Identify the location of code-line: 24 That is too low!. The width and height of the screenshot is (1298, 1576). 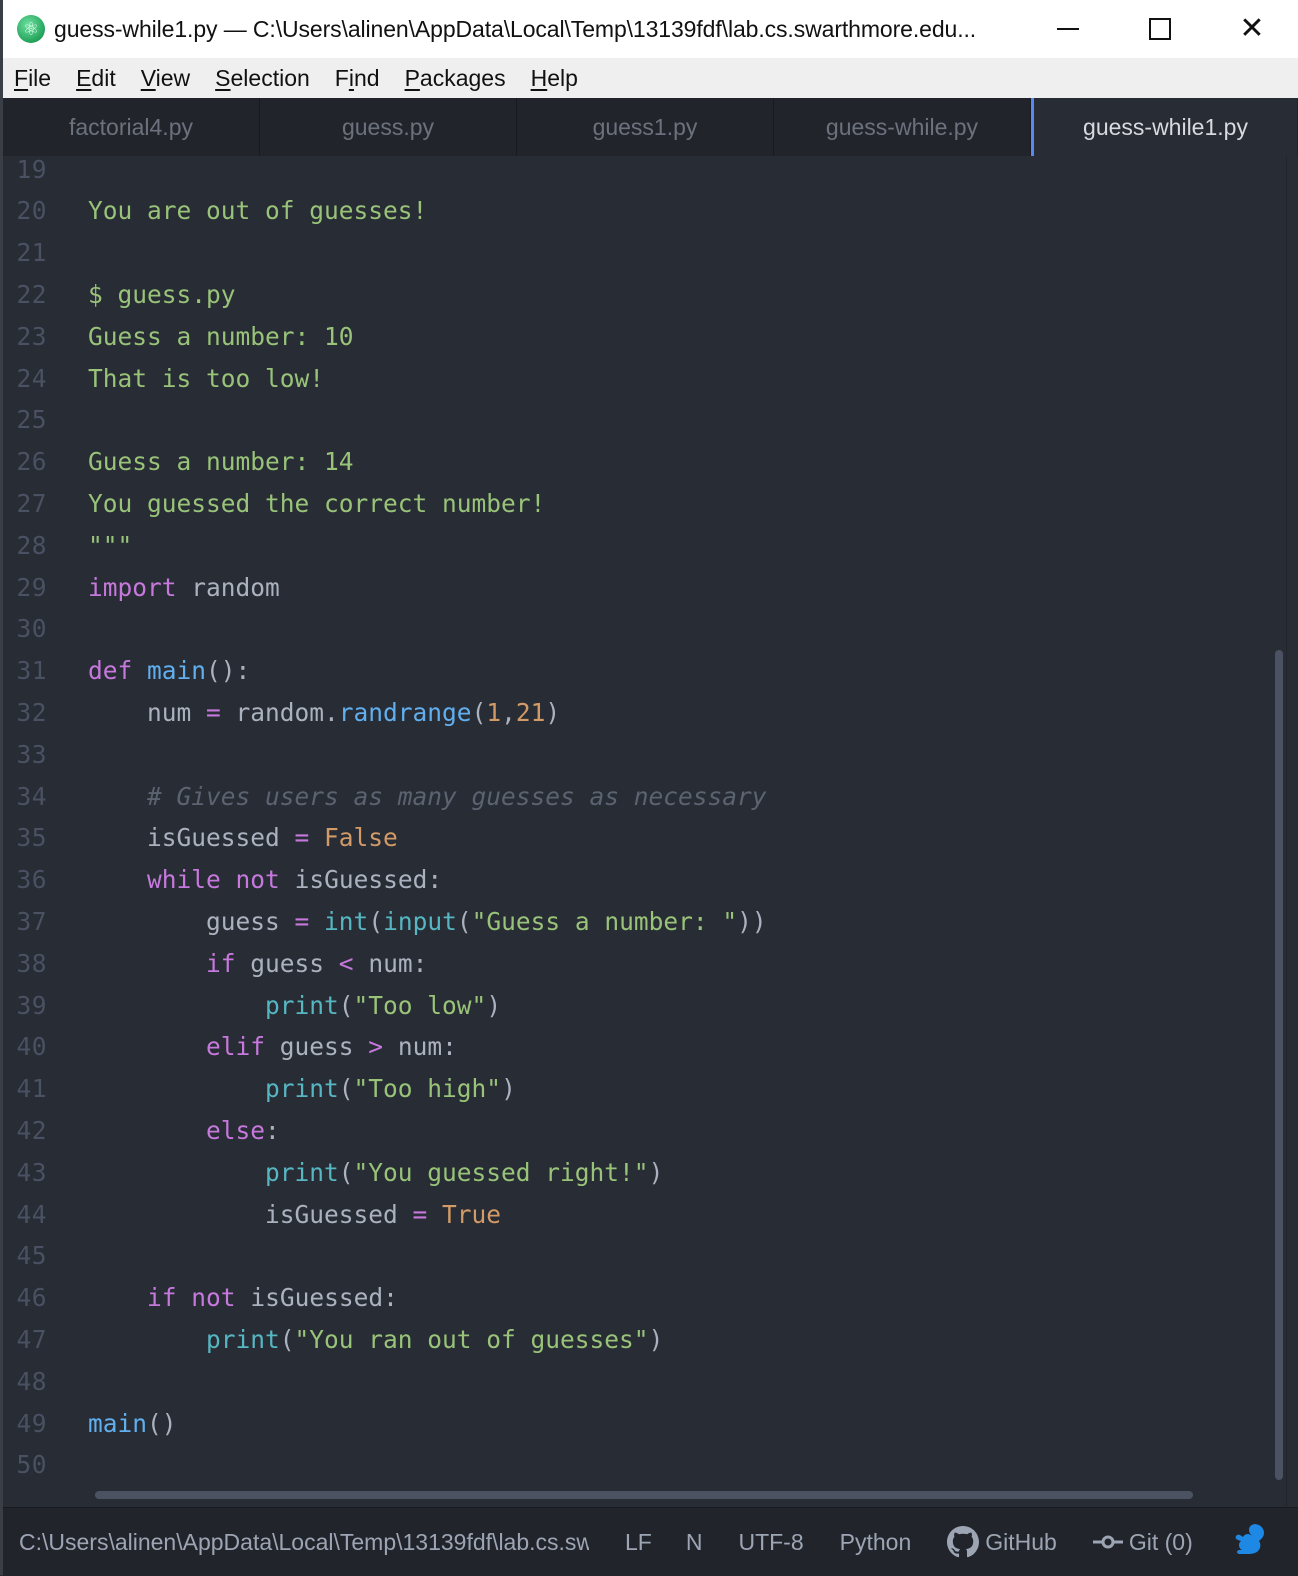
(638, 378).